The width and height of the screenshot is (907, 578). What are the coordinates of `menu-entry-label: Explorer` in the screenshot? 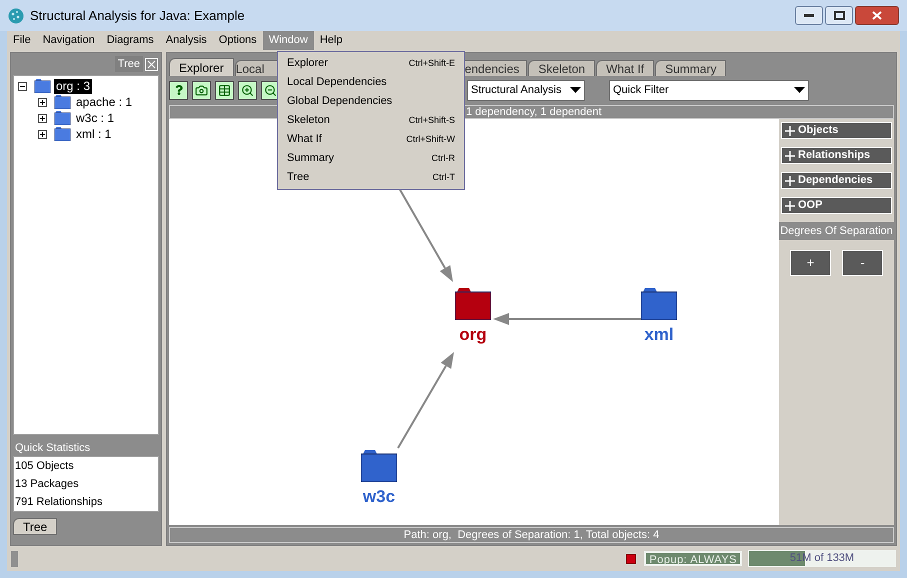 It's located at (307, 64).